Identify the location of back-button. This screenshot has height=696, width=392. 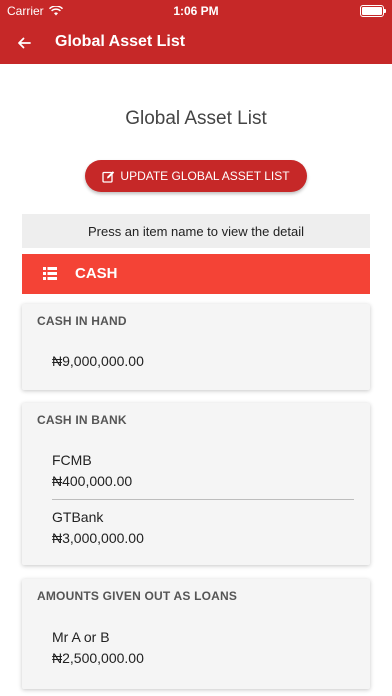
(24, 43).